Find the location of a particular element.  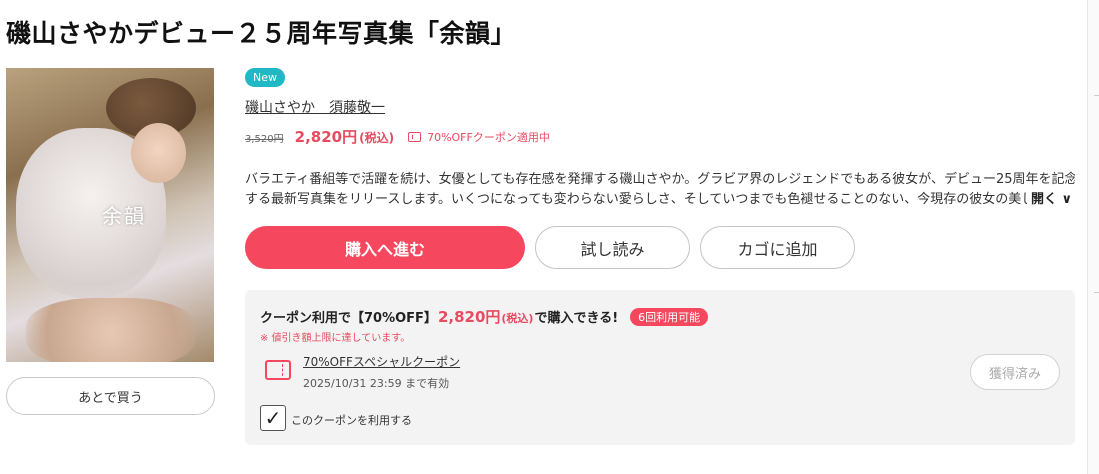

author-links: 磯山さやか 須藤敬一 is located at coordinates (315, 107).